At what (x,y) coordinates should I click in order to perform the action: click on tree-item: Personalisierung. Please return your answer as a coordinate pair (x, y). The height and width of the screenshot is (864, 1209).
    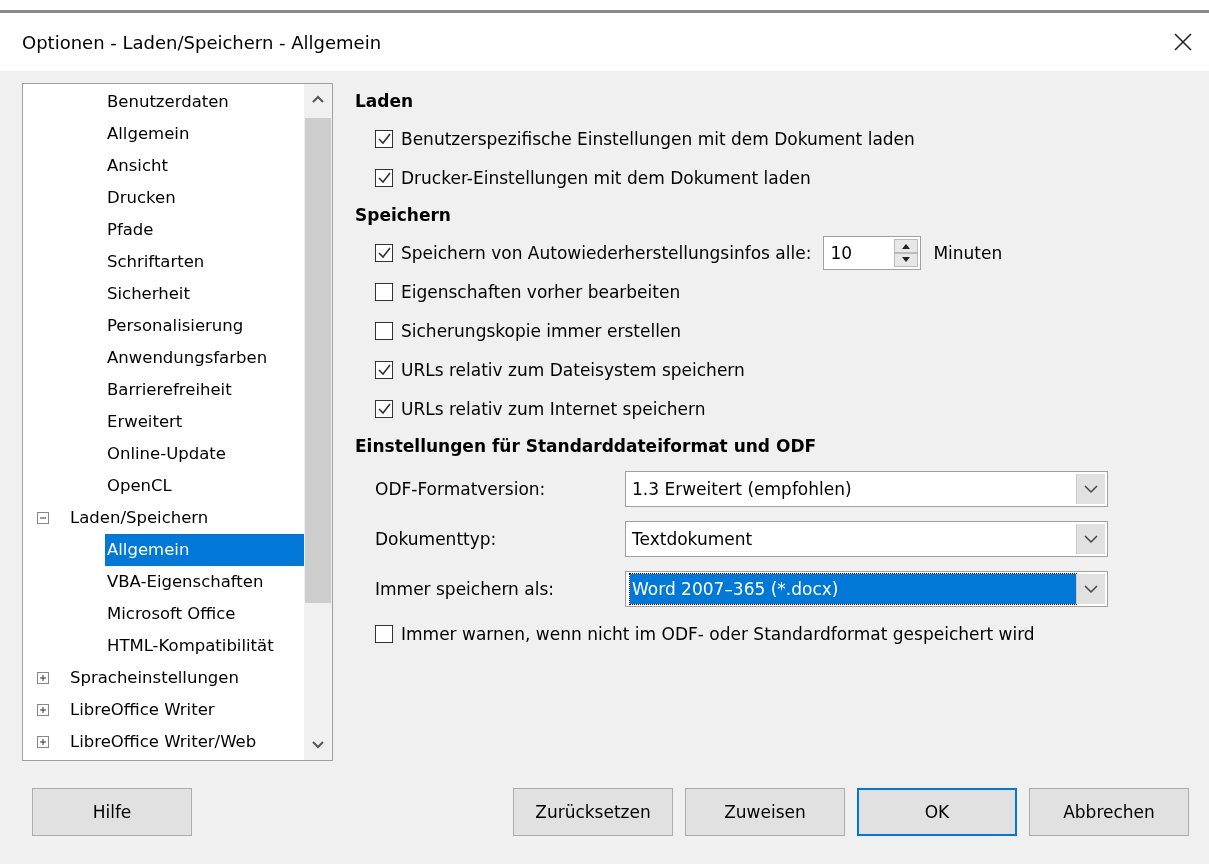
    Looking at the image, I should click on (204, 326).